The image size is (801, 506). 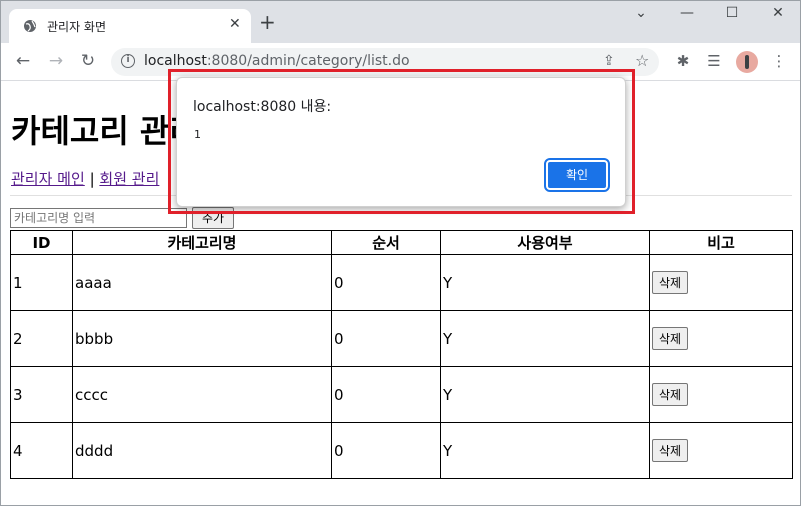 What do you see at coordinates (56, 61) in the screenshot?
I see `forward-button: →` at bounding box center [56, 61].